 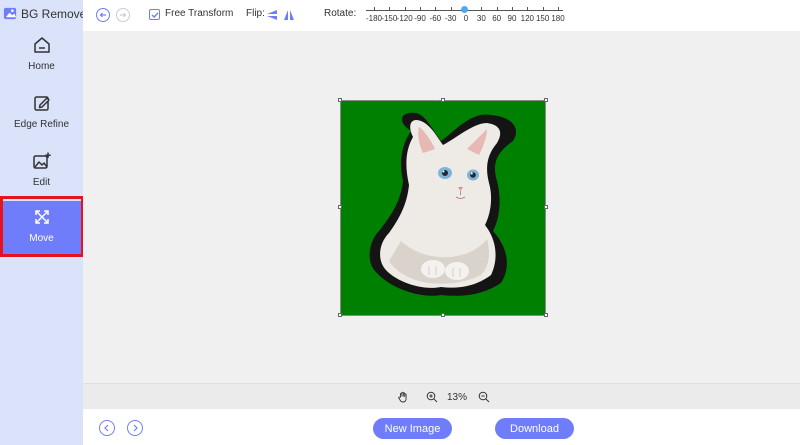 I want to click on app-title-text: BG Remover, so click(x=56, y=13).